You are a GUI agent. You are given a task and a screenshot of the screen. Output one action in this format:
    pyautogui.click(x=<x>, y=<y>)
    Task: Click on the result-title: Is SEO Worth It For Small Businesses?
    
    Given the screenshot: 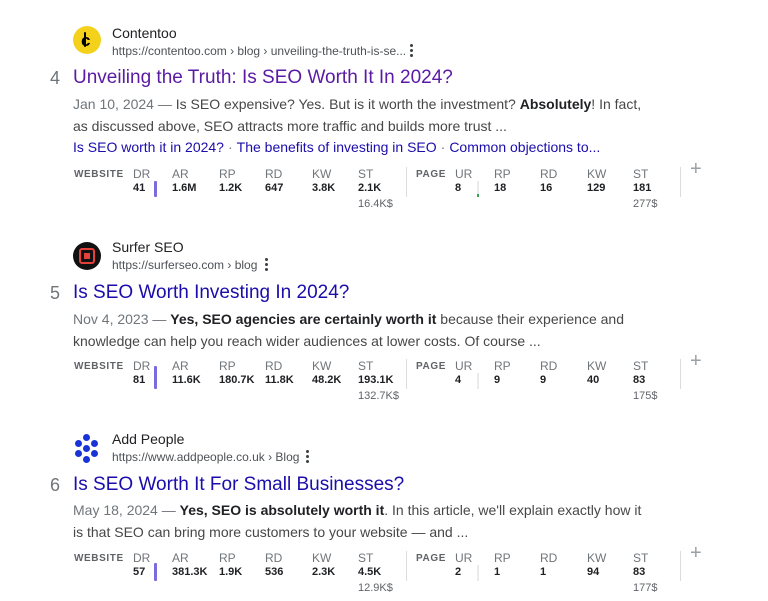 What is the action you would take?
    pyautogui.click(x=238, y=485)
    